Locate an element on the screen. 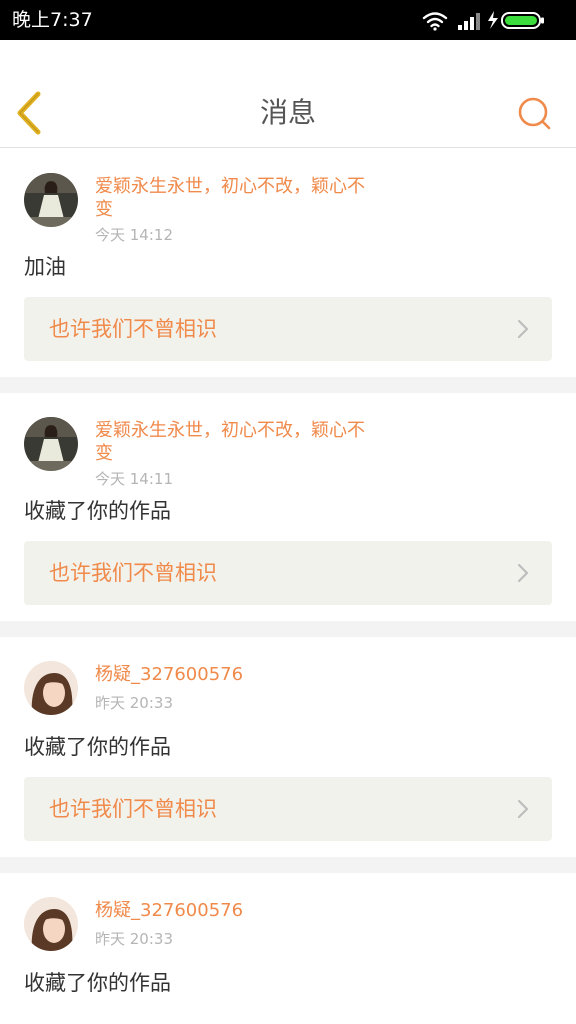 The height and width of the screenshot is (1024, 576). status-bar: 晚上7:37 is located at coordinates (288, 20).